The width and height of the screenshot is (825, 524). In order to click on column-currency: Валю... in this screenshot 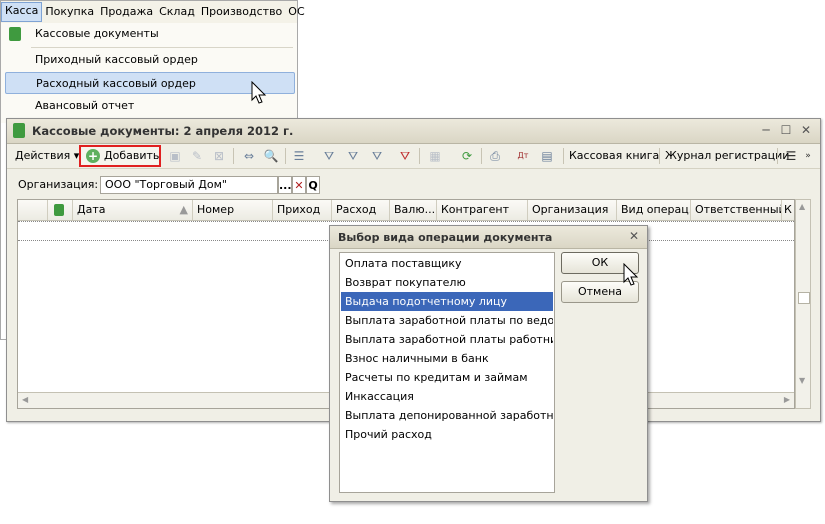, I will do `click(413, 210)`.